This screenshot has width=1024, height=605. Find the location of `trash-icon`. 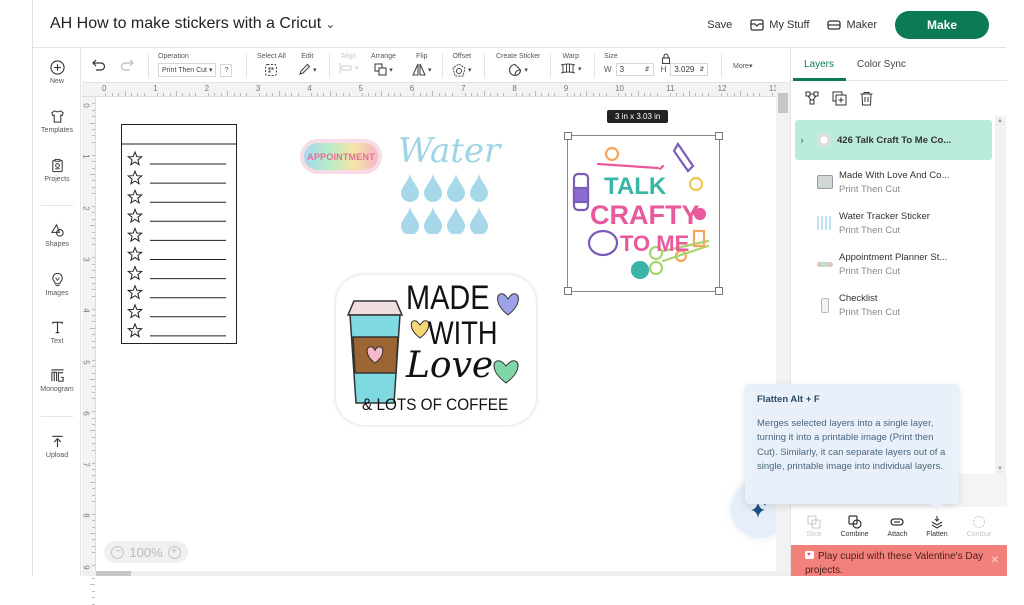

trash-icon is located at coordinates (866, 98).